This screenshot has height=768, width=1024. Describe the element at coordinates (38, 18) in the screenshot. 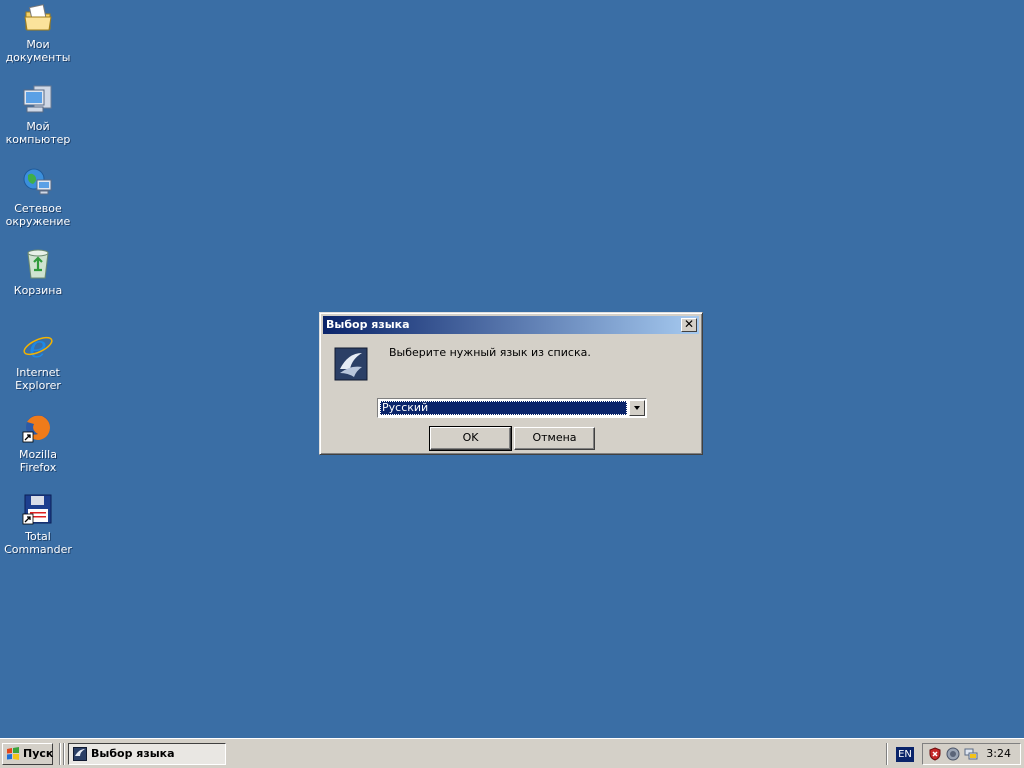

I see `folder-documents-icon` at that location.